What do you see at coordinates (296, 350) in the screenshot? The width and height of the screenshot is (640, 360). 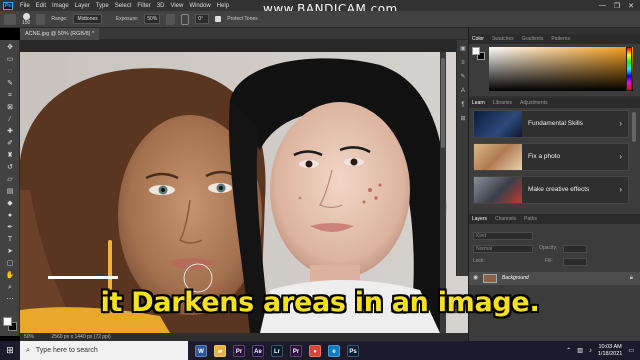 I see `taskbar-app-premiere-pro-2-icon: Pr` at bounding box center [296, 350].